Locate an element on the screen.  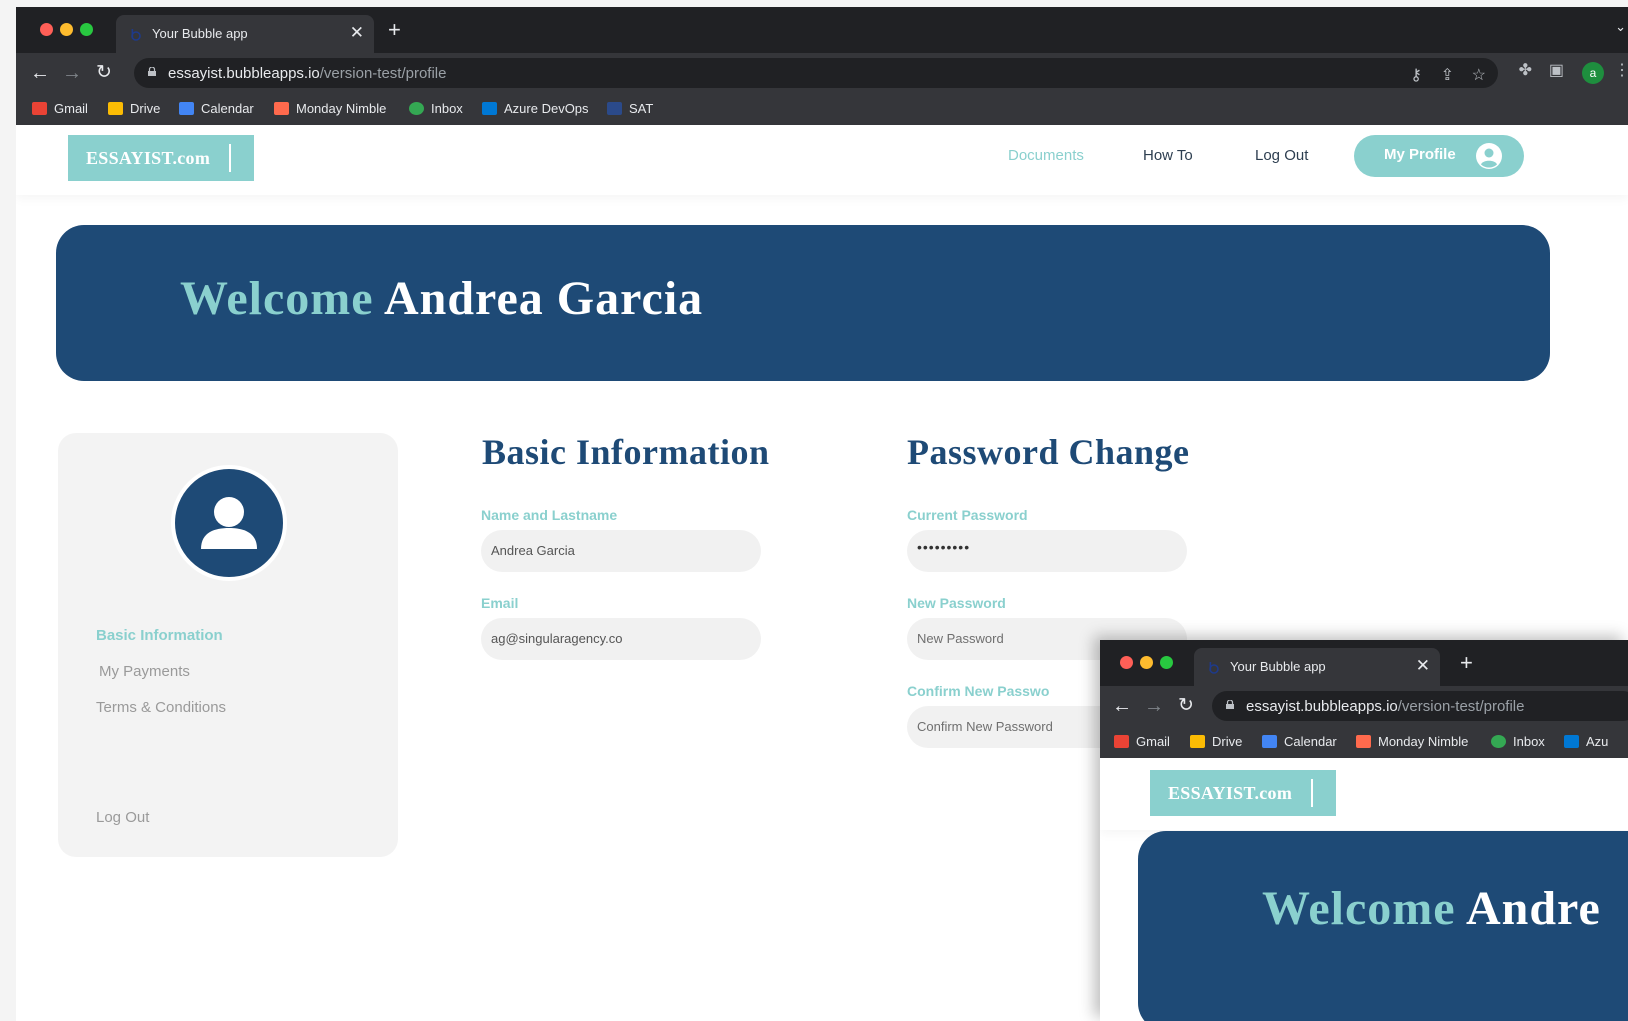
sidebar-item-my-payments: My Payments is located at coordinates (144, 671).